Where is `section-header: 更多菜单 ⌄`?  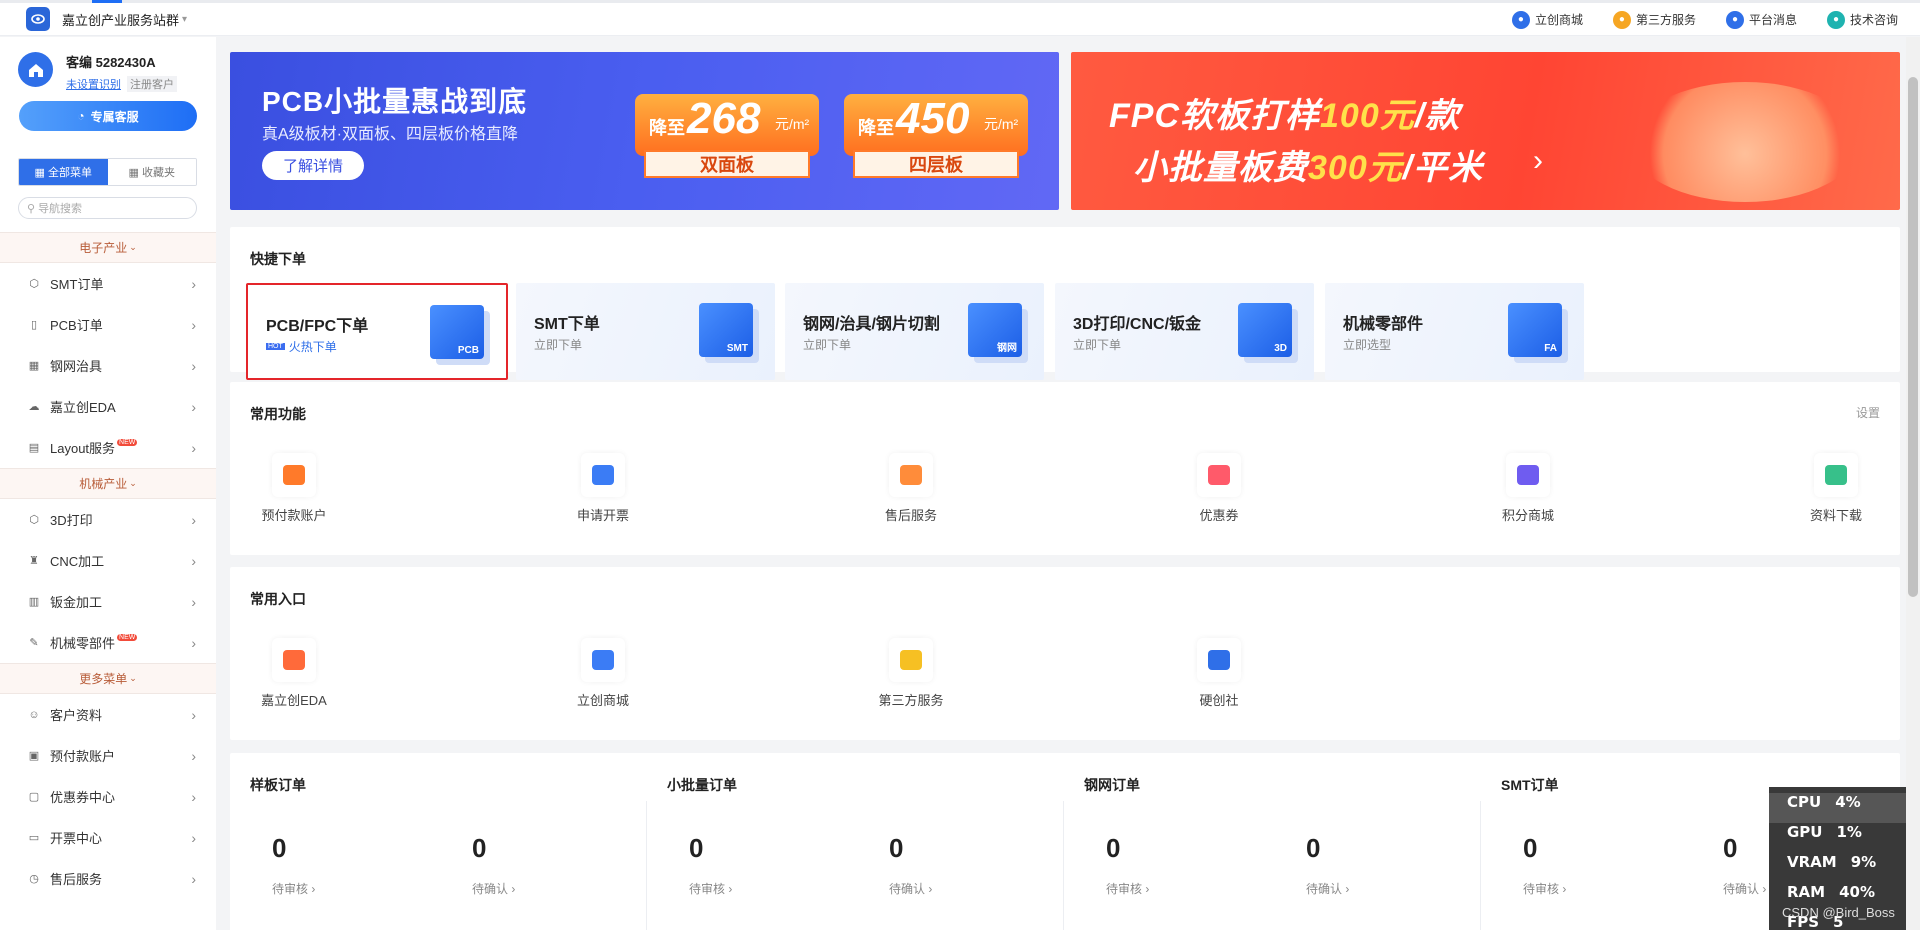 section-header: 更多菜单 ⌄ is located at coordinates (108, 678).